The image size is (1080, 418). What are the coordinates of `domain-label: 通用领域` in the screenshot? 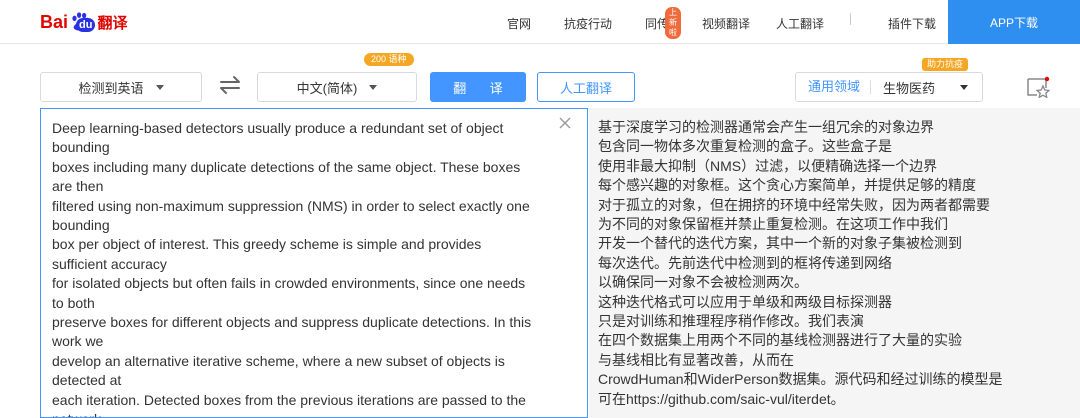 It's located at (834, 87).